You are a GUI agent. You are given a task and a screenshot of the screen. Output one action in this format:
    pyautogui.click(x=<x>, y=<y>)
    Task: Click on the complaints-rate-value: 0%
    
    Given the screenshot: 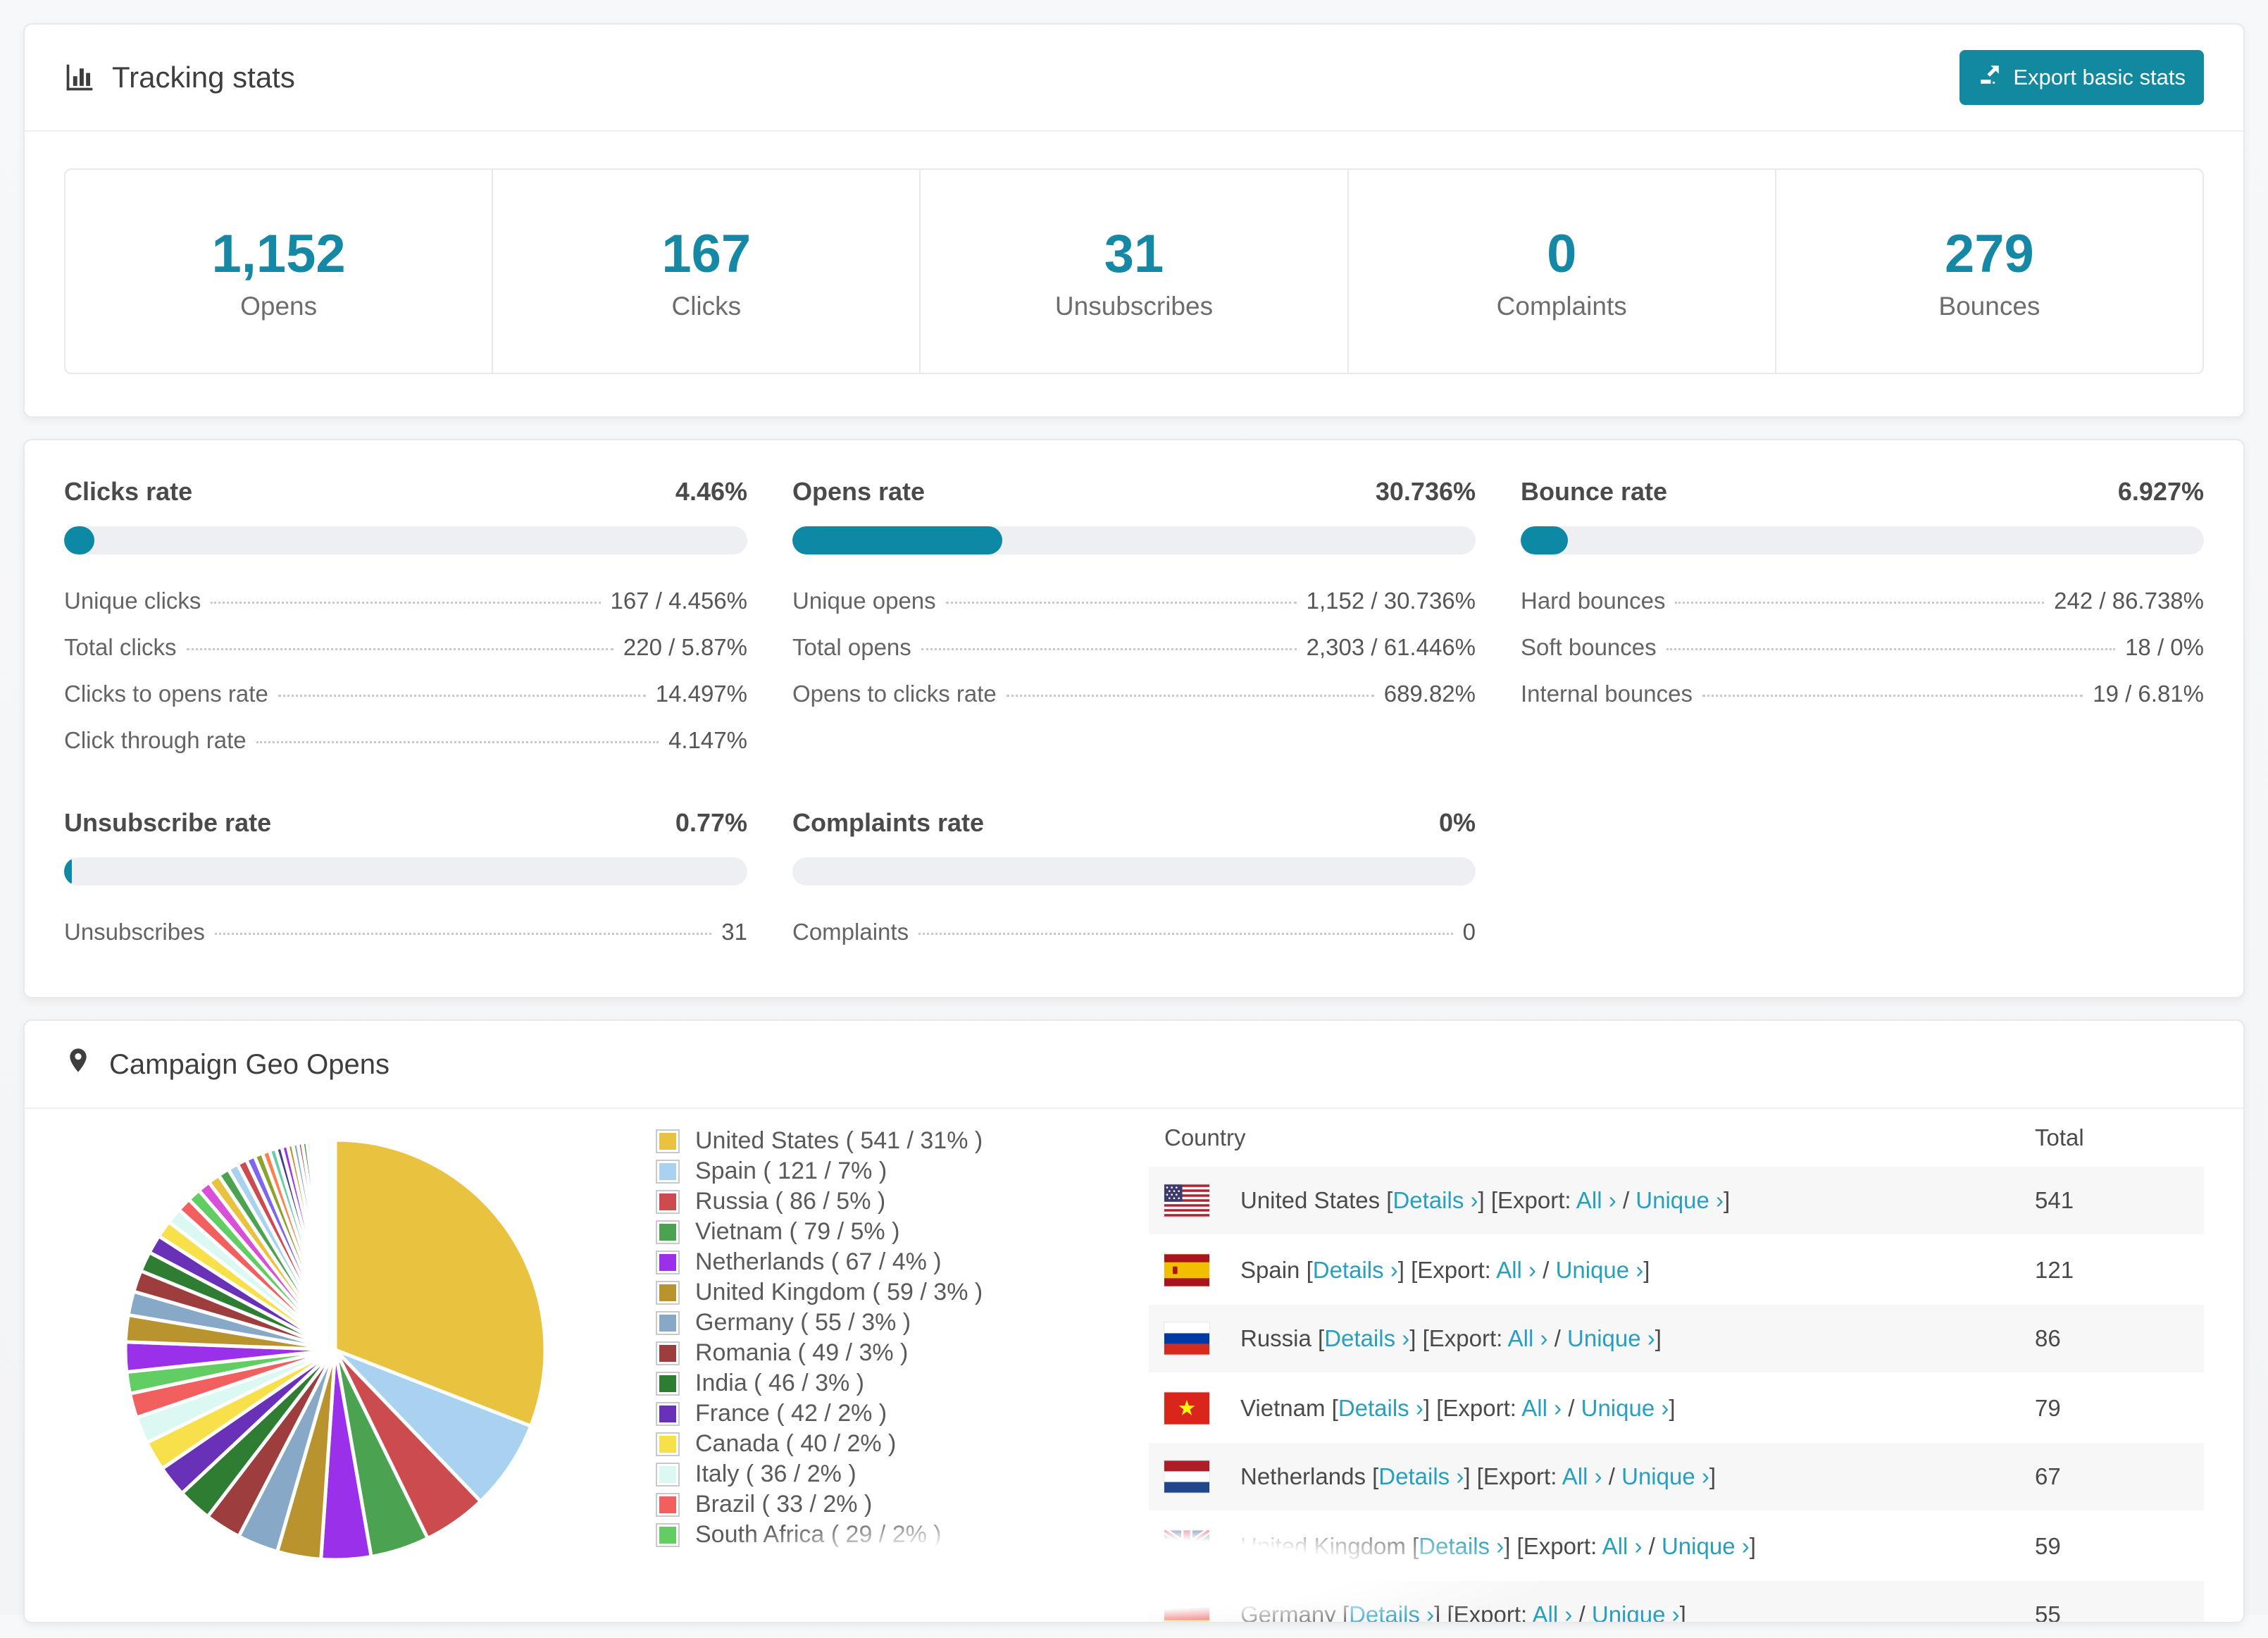 What is the action you would take?
    pyautogui.click(x=1457, y=822)
    